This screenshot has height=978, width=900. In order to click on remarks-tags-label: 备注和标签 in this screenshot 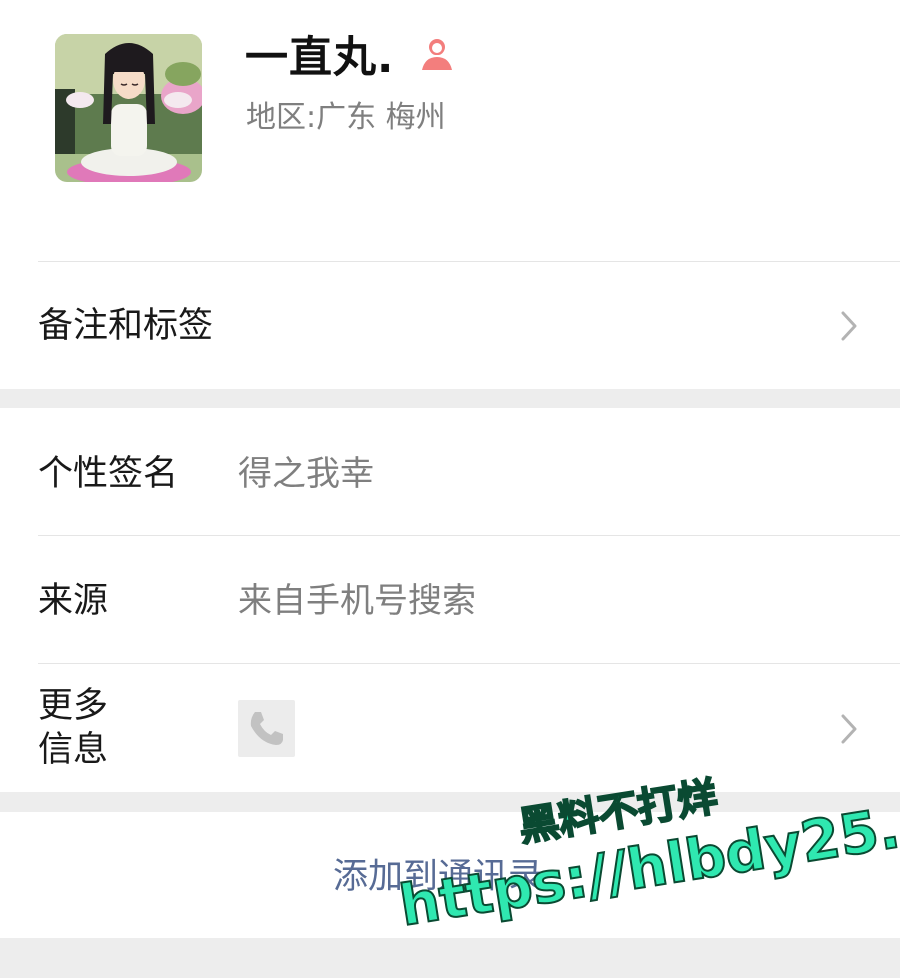, I will do `click(125, 326)`.